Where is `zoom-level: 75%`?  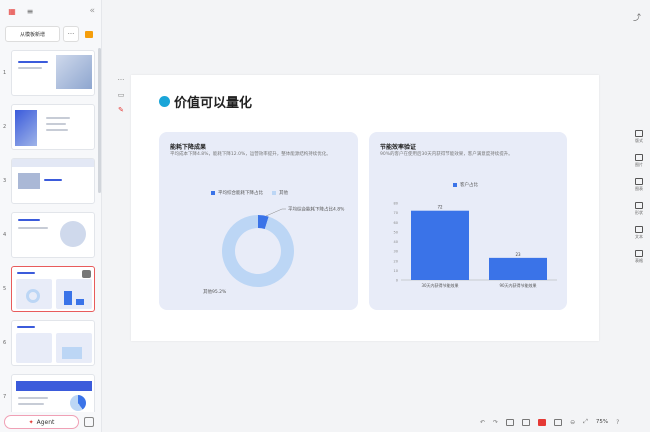 zoom-level: 75% is located at coordinates (602, 422).